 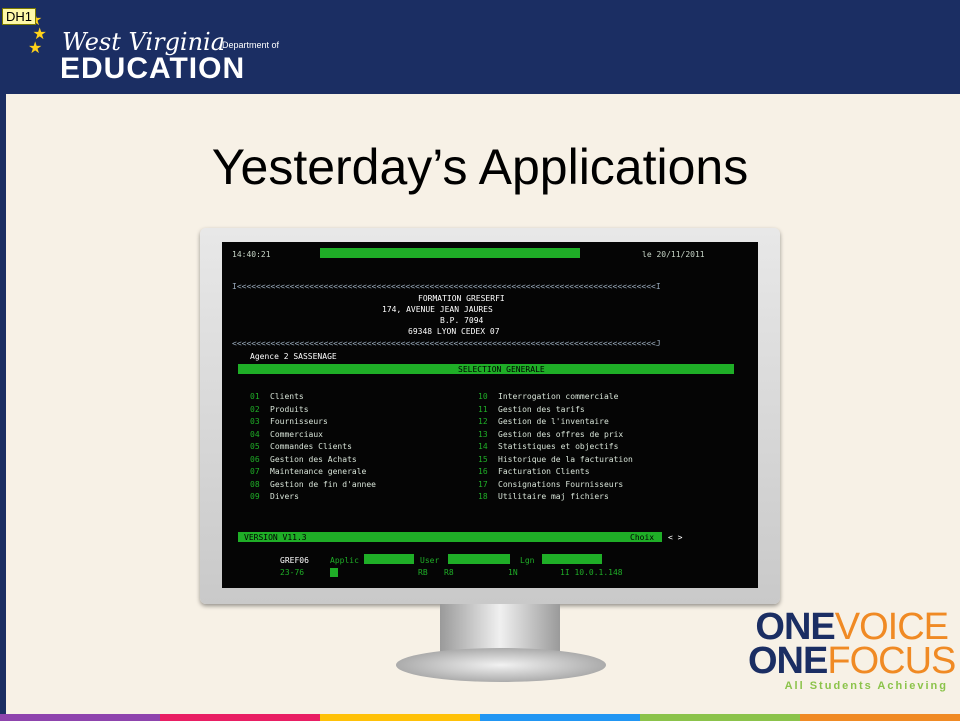 What do you see at coordinates (255, 471) in the screenshot?
I see `menu-item-number: 07` at bounding box center [255, 471].